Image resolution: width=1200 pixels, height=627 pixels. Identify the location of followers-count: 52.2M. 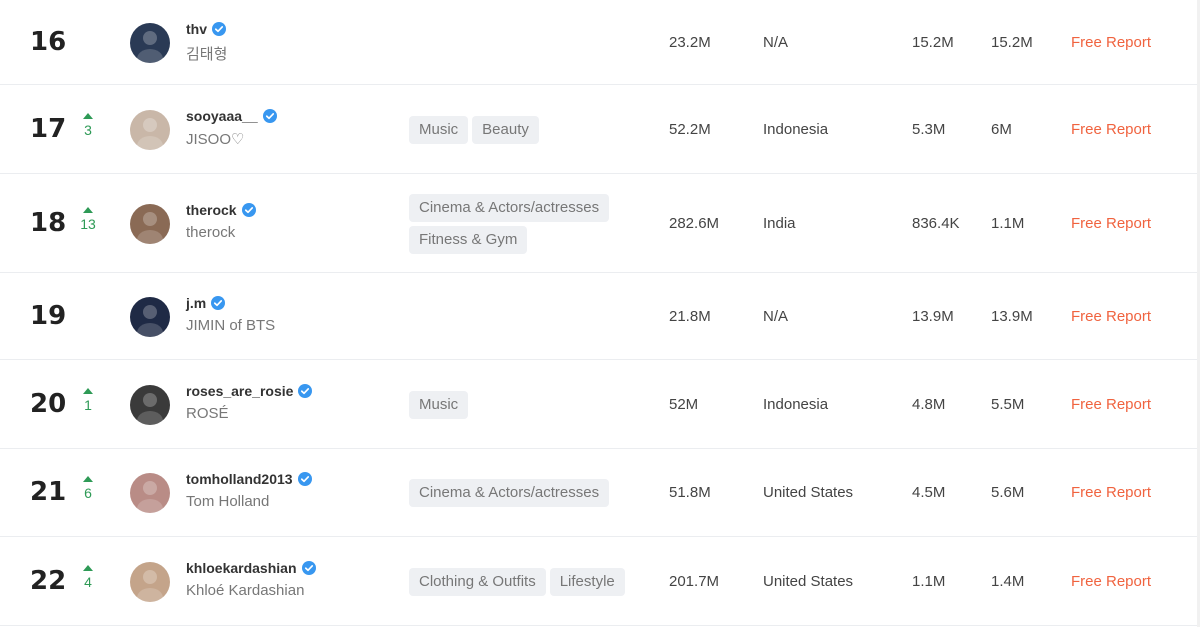
(690, 129).